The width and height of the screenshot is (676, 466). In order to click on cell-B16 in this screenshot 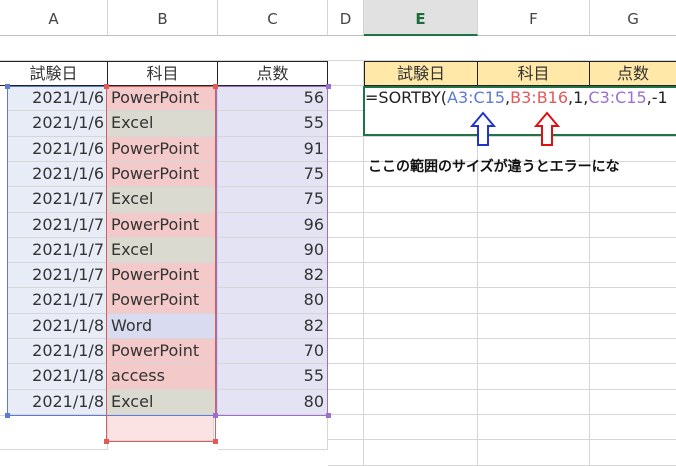, I will do `click(161, 428)`.